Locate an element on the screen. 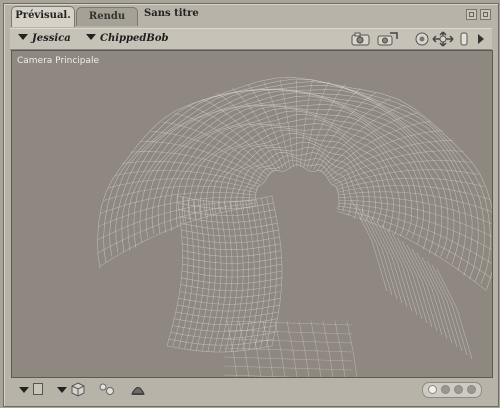 This screenshot has width=500, height=408. bottom-bar is located at coordinates (251, 389).